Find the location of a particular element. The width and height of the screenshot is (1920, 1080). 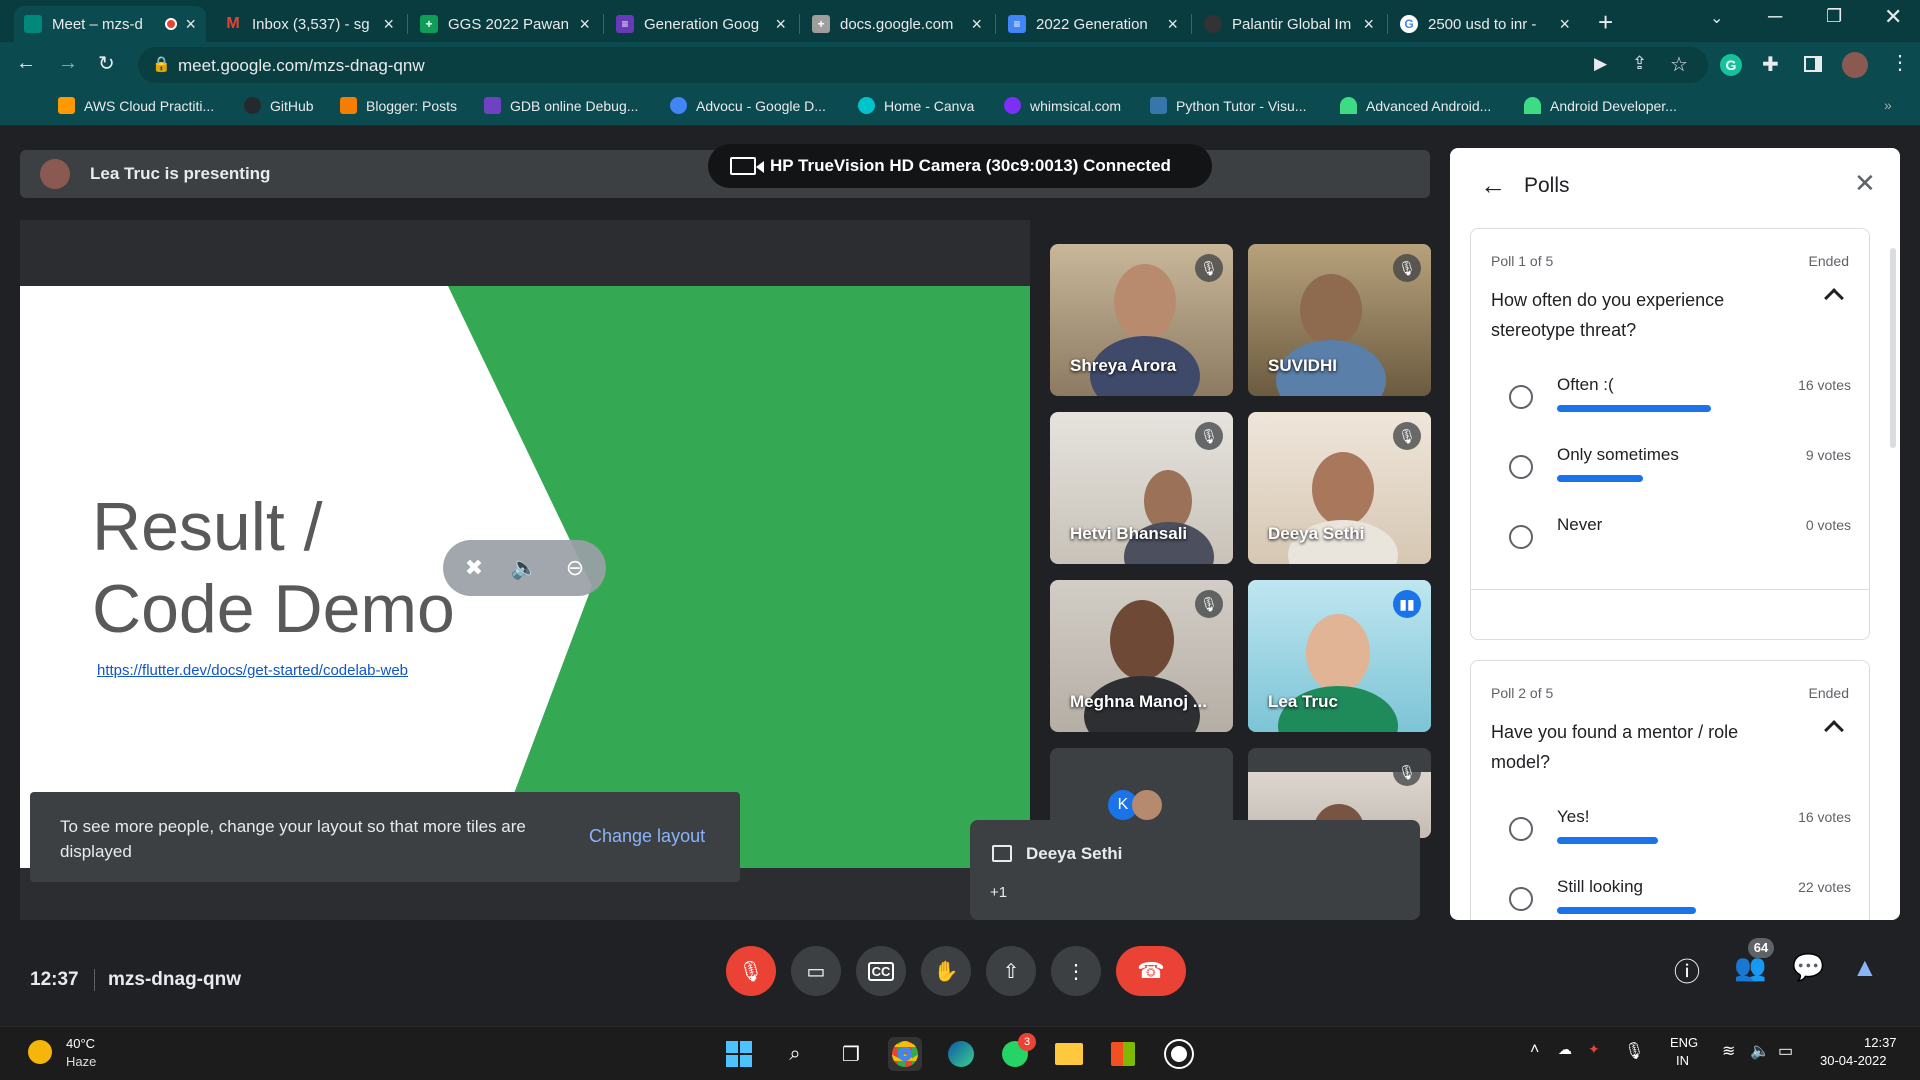

chrome-menu-icon: ⋮ is located at coordinates (1900, 62).